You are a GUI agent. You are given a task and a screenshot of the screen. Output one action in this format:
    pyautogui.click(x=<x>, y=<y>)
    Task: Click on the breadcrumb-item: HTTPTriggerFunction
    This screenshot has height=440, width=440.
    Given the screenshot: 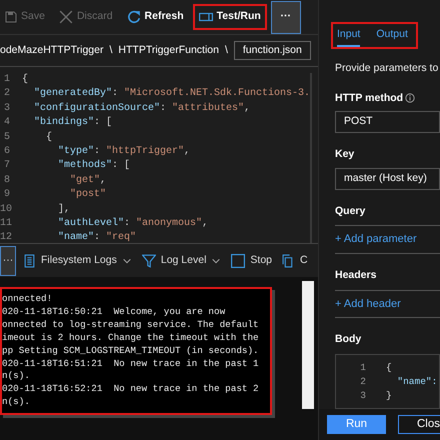 What is the action you would take?
    pyautogui.click(x=168, y=50)
    